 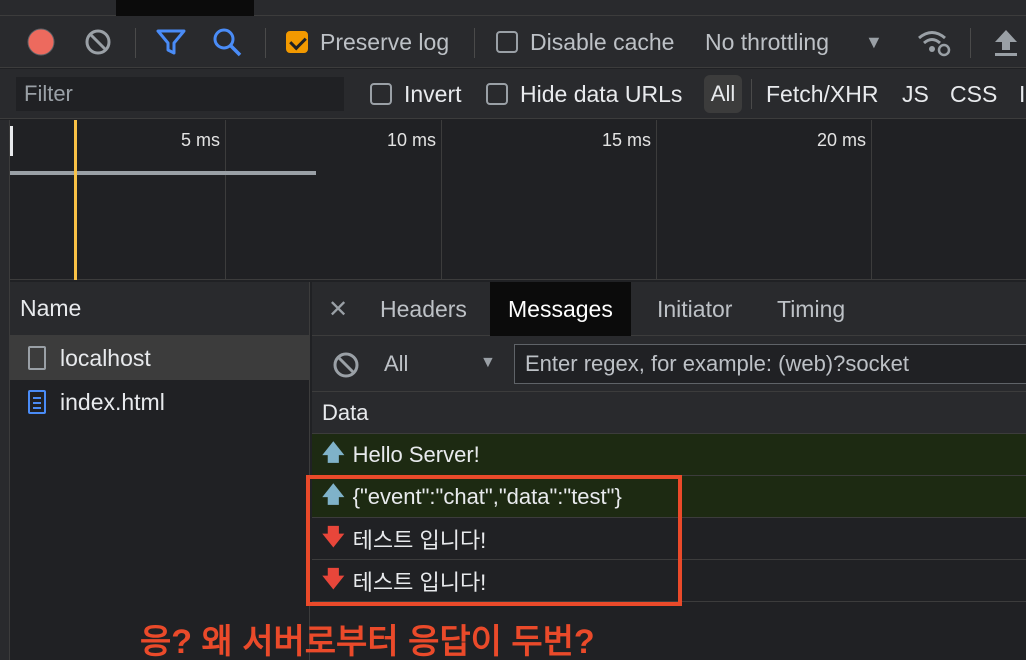 What do you see at coordinates (381, 94) in the screenshot?
I see `invert-checkbox` at bounding box center [381, 94].